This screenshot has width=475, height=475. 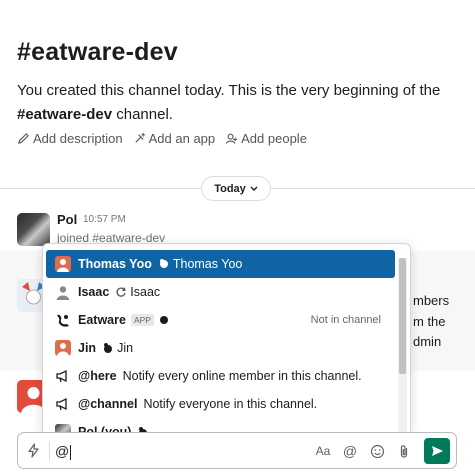 What do you see at coordinates (115, 264) in the screenshot?
I see `mention-username: Thomas Yoo` at bounding box center [115, 264].